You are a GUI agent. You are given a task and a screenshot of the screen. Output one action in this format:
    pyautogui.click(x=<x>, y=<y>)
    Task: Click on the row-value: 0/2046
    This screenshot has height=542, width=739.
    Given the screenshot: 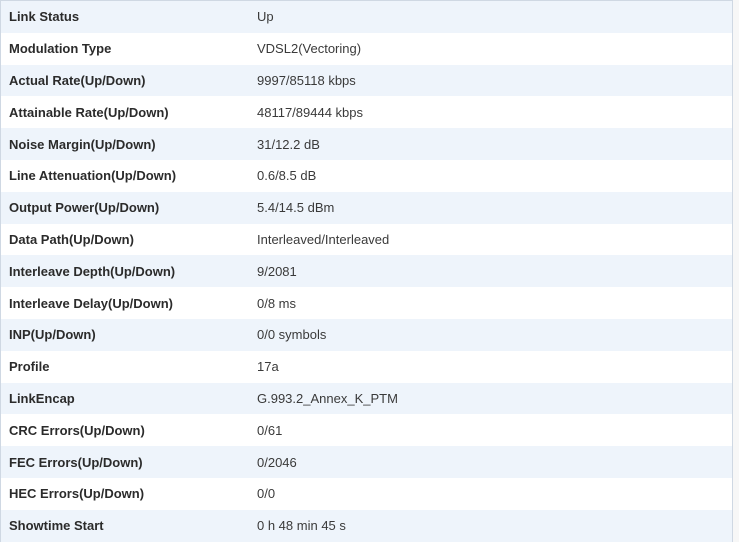 What is the action you would take?
    pyautogui.click(x=277, y=462)
    